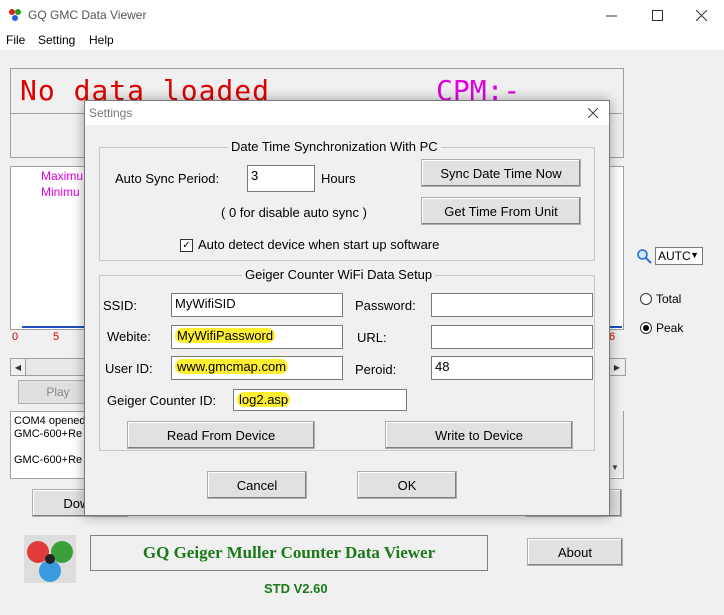  I want to click on radio-peak-label: Peak, so click(670, 328).